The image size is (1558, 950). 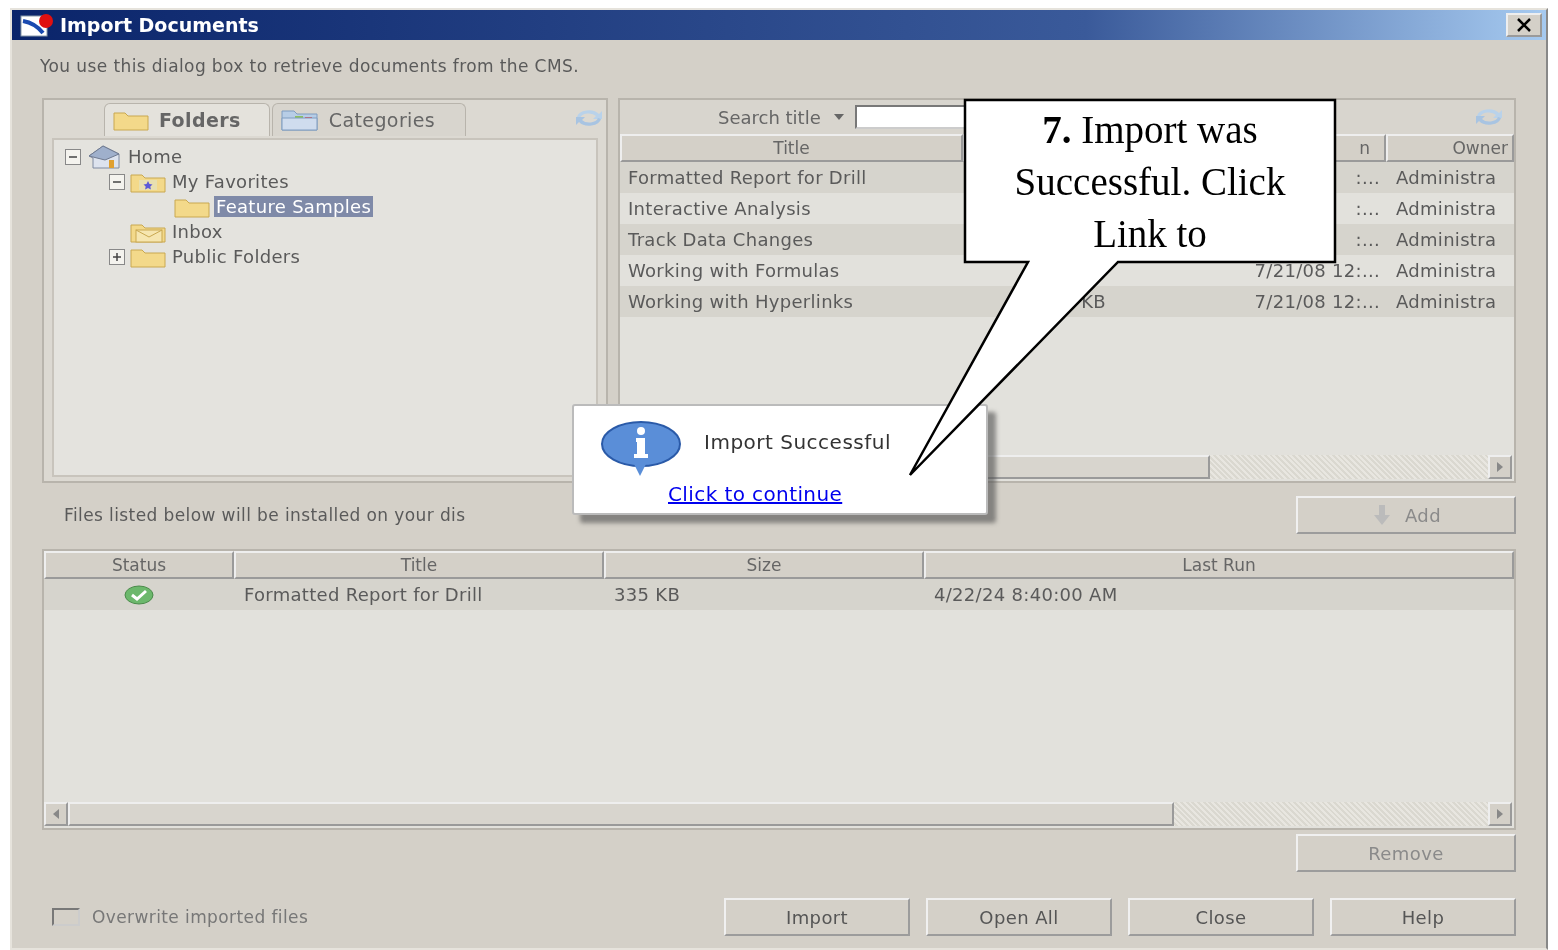 I want to click on scrollbar-thumb, so click(x=621, y=814).